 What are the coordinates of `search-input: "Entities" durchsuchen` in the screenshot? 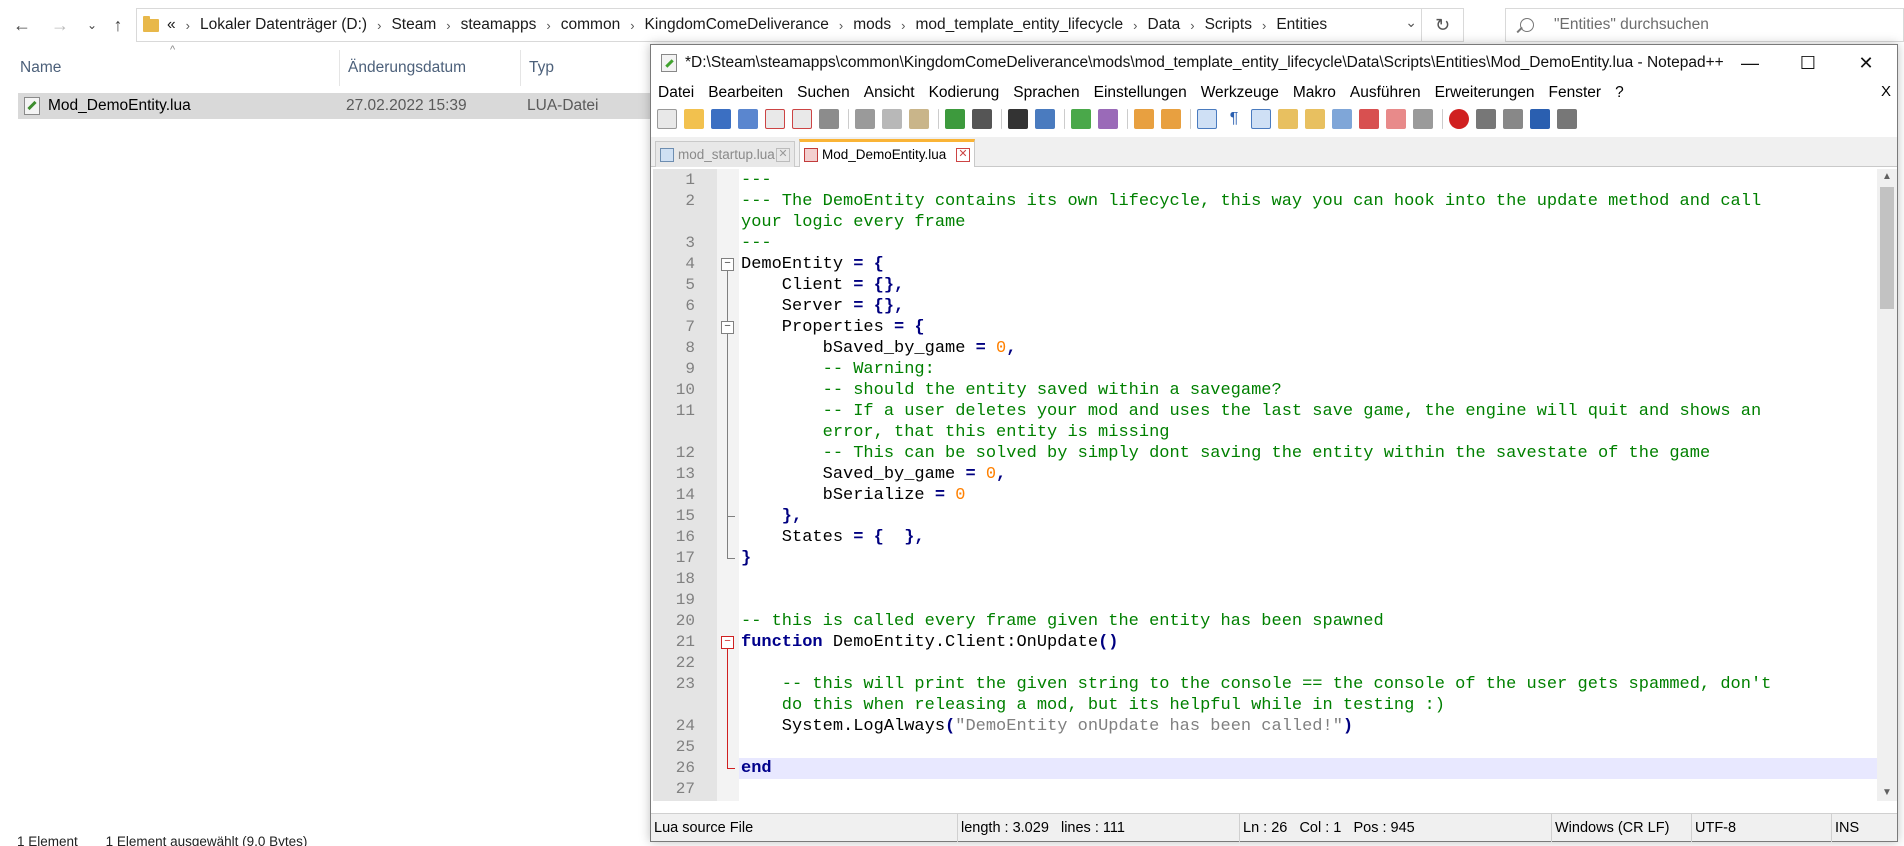 It's located at (1704, 25).